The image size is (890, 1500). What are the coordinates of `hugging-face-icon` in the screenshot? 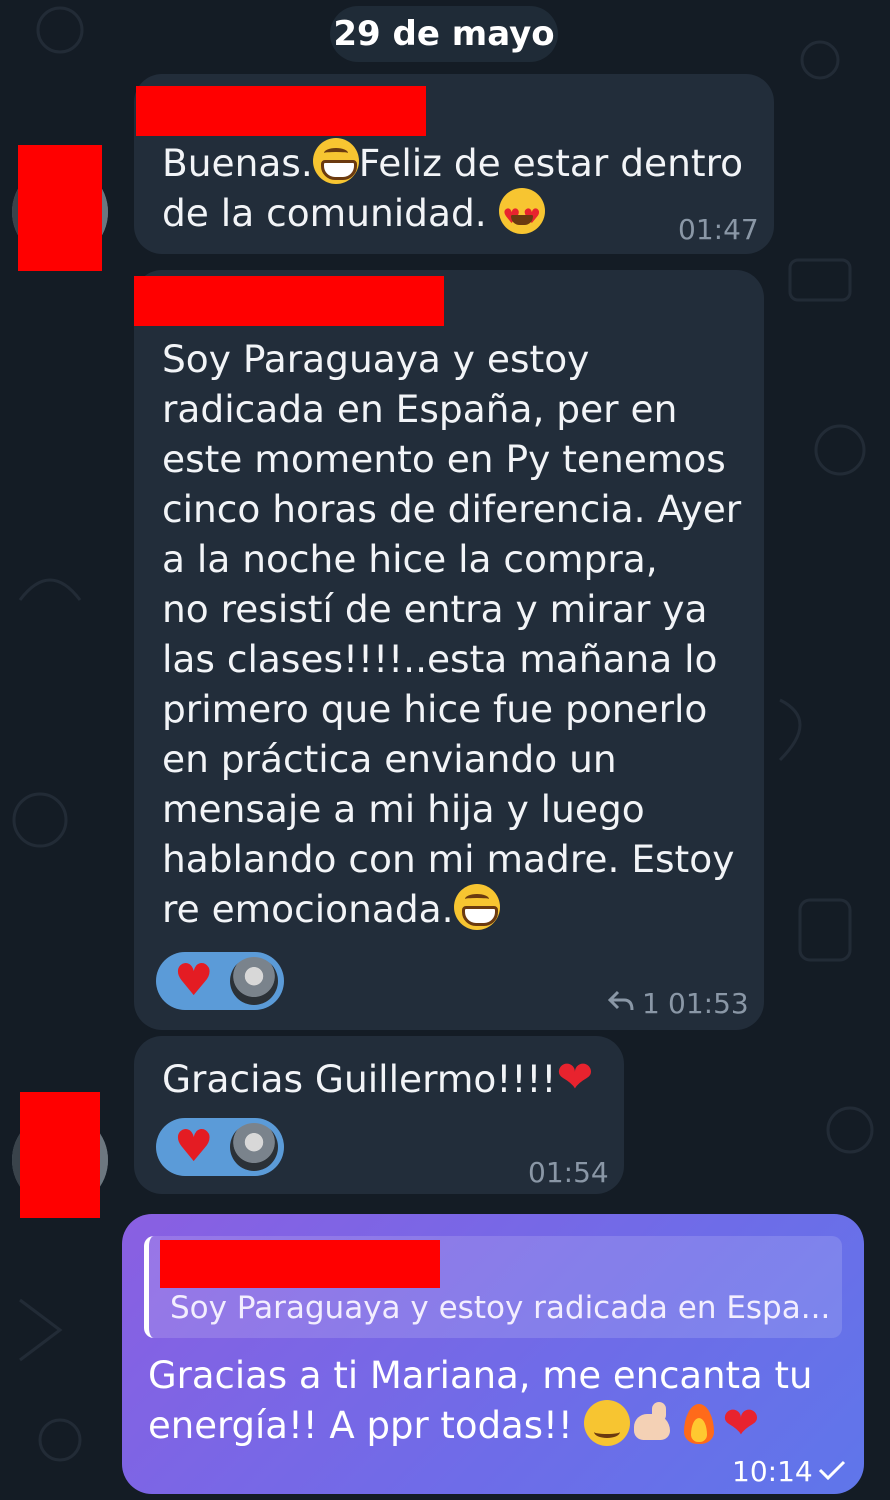 It's located at (607, 1423).